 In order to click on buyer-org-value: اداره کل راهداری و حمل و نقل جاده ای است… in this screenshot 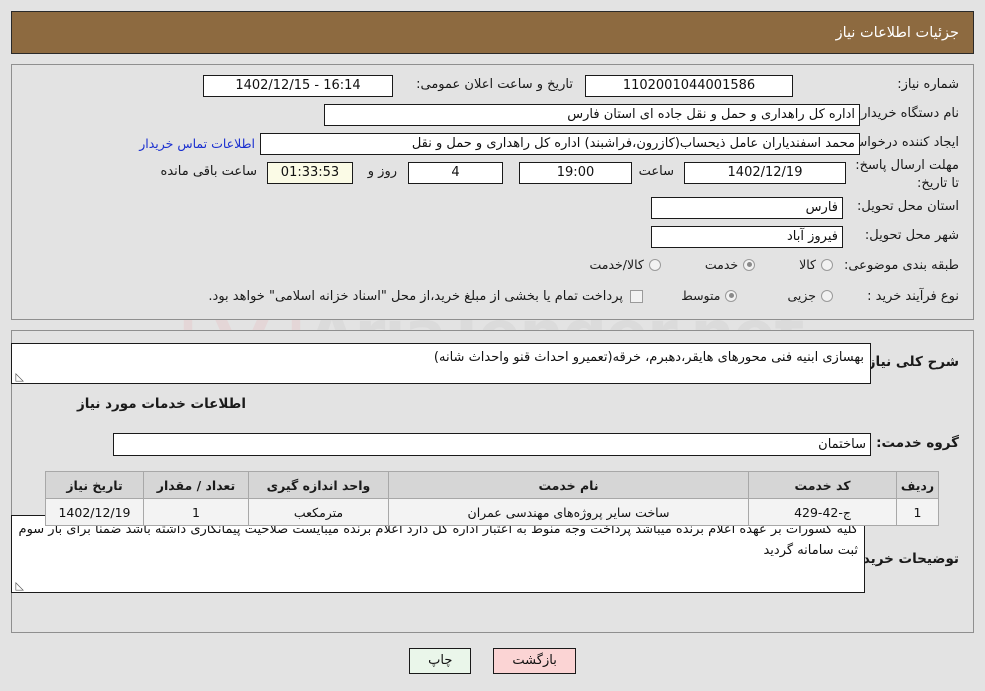, I will do `click(592, 115)`.